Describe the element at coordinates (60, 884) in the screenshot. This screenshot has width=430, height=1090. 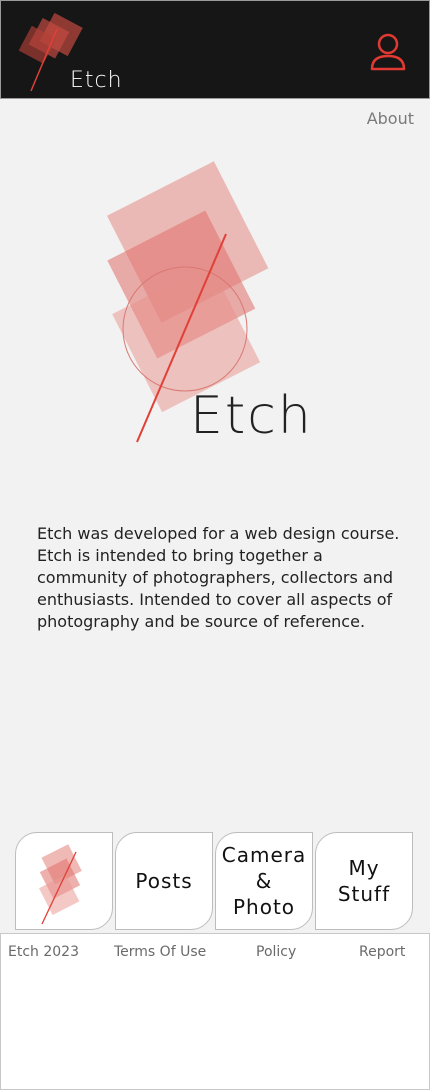
I see `etch-logo-icon` at that location.